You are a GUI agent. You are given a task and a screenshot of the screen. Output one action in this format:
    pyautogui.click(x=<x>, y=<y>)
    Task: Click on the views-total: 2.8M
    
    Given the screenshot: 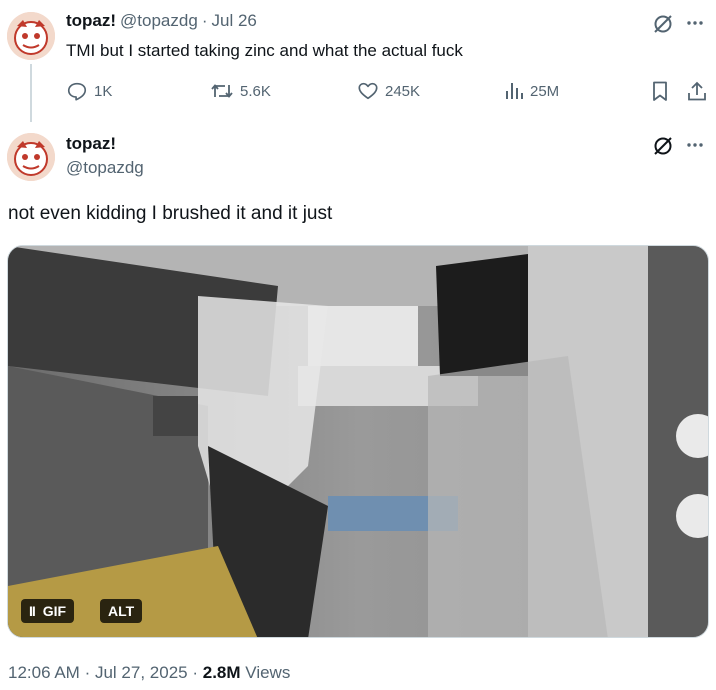 What is the action you would take?
    pyautogui.click(x=221, y=672)
    